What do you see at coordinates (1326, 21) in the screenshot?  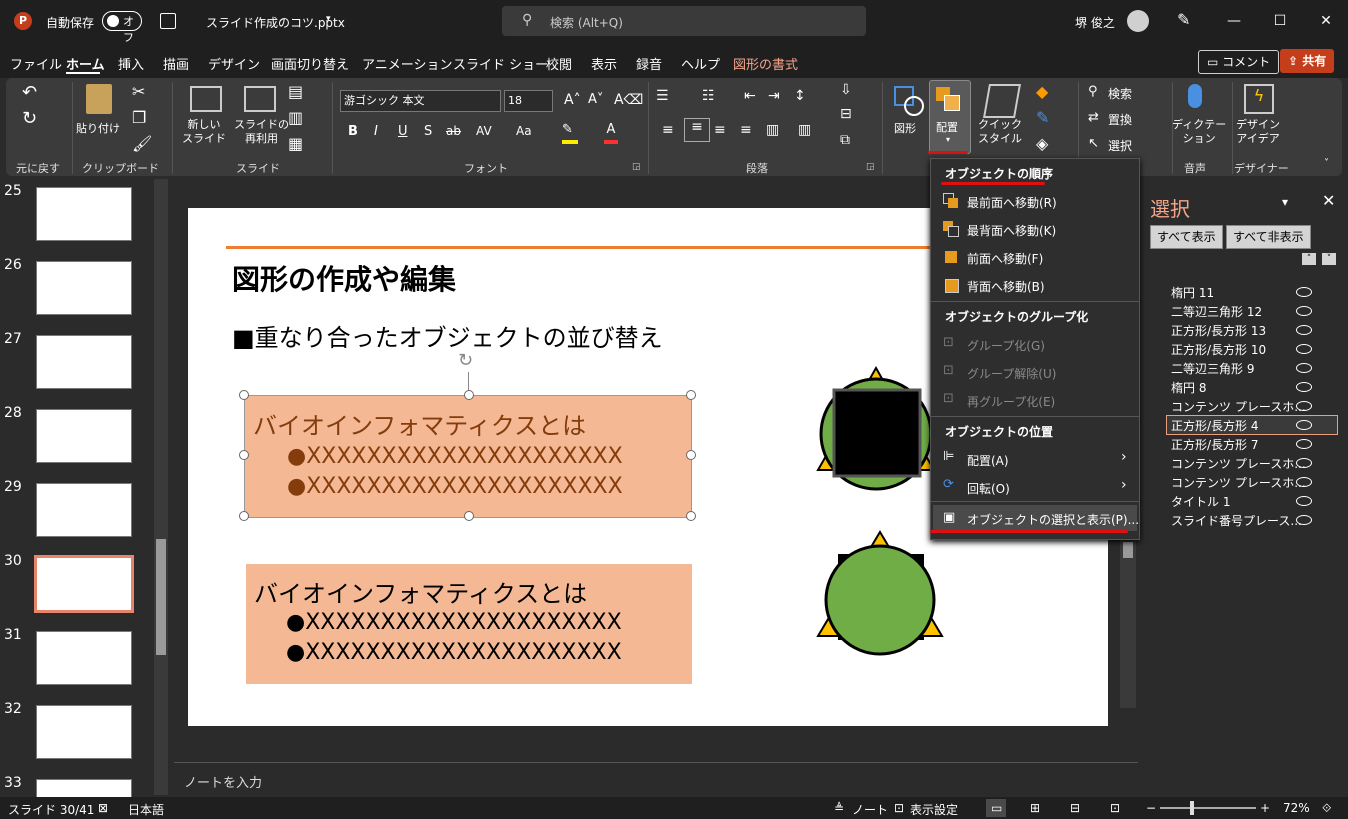 I see `close-button: ✕` at bounding box center [1326, 21].